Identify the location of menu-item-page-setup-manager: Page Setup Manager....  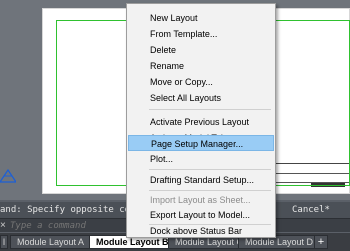
(201, 143).